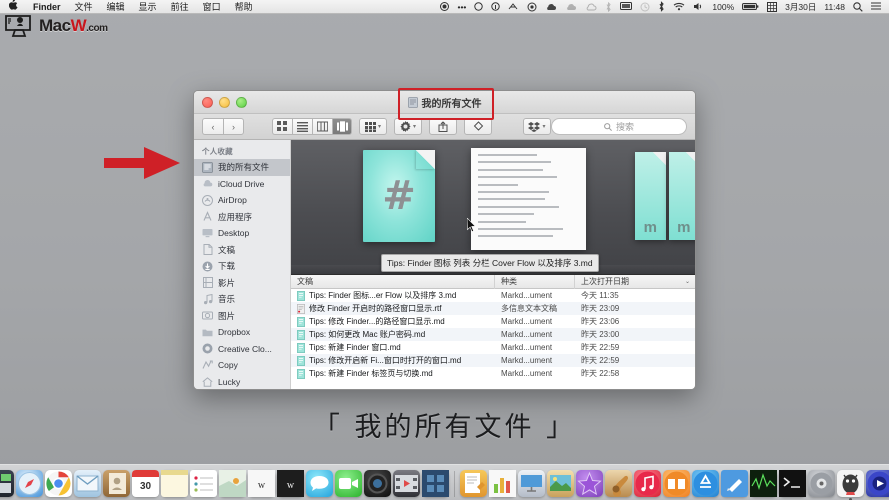 The height and width of the screenshot is (500, 889). Describe the element at coordinates (589, 483) in the screenshot. I see `dock-item-imovie-star` at that location.